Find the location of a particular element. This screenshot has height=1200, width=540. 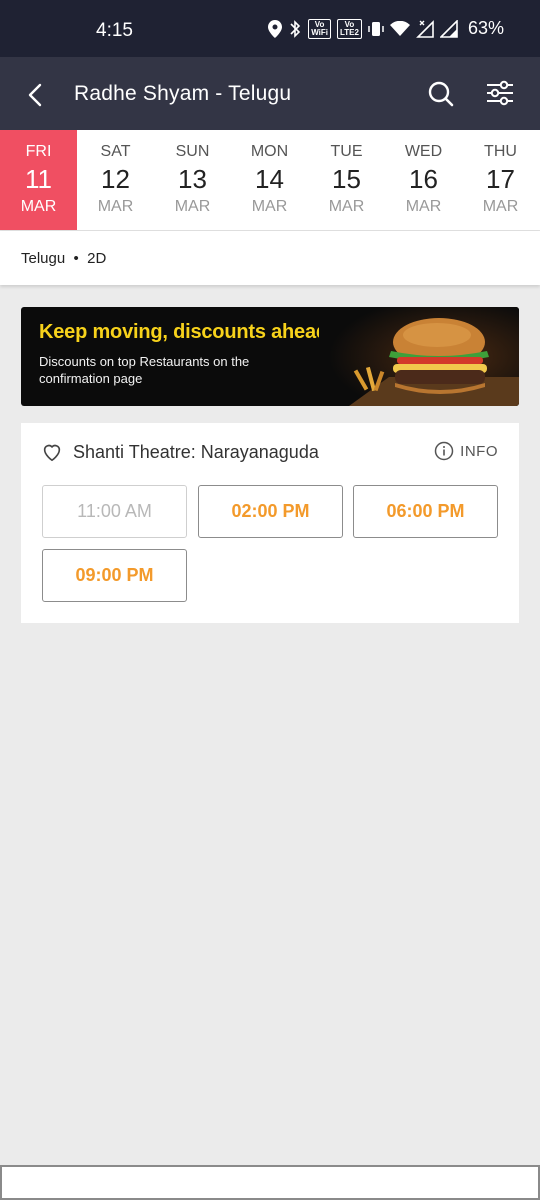

info-icon is located at coordinates (444, 451).